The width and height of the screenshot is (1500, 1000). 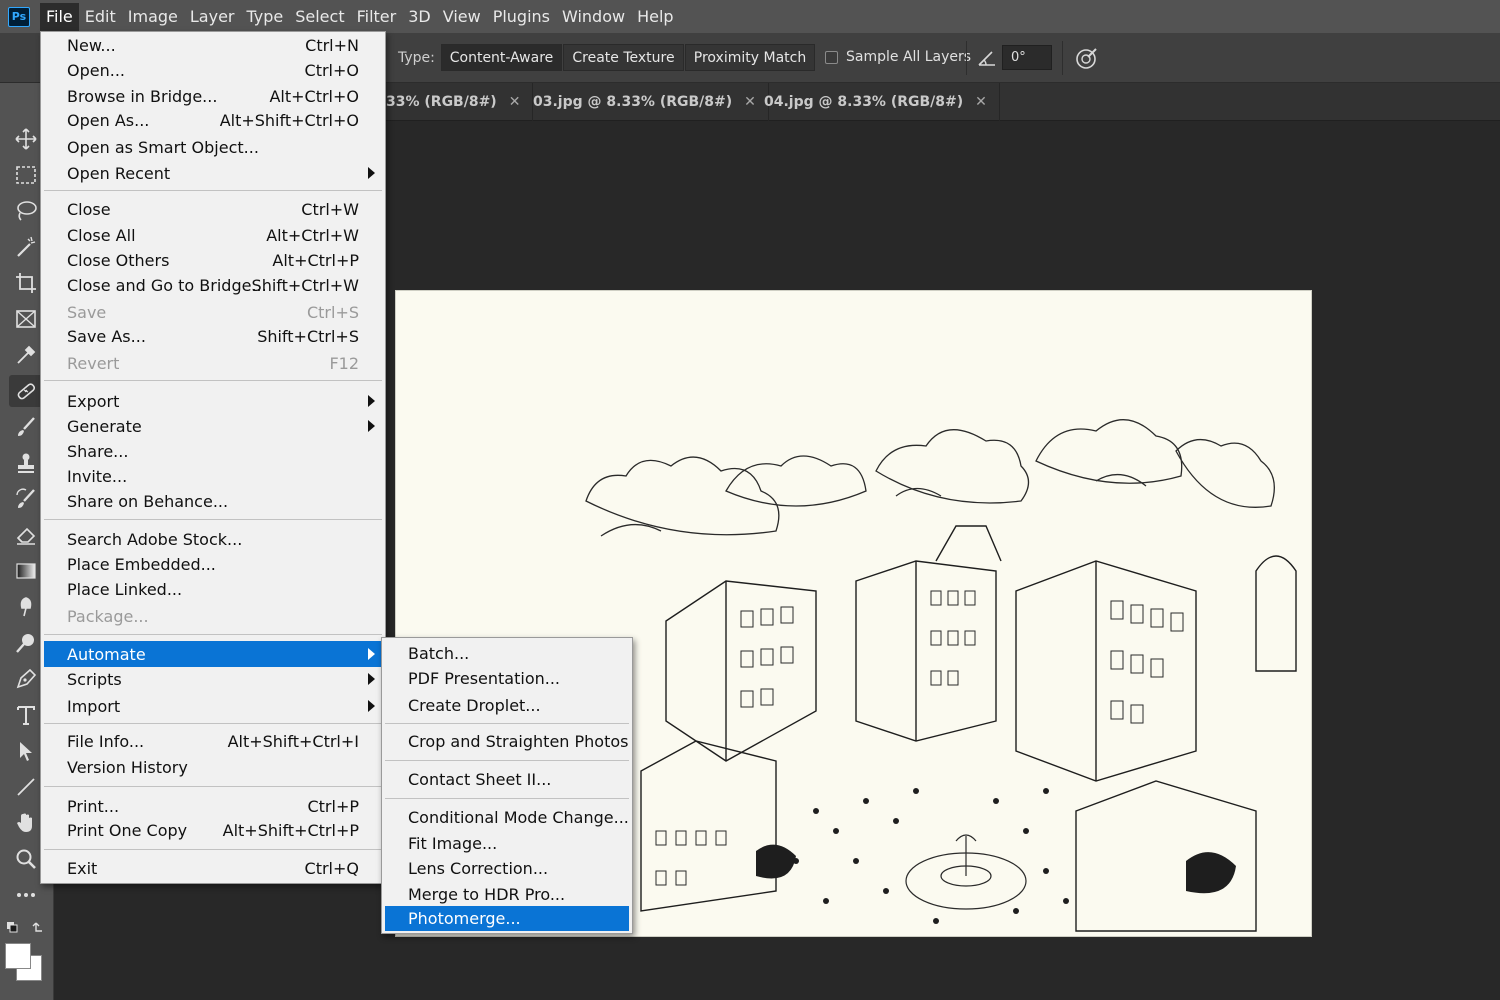 What do you see at coordinates (100, 17) in the screenshot?
I see `menu-edit: Edit` at bounding box center [100, 17].